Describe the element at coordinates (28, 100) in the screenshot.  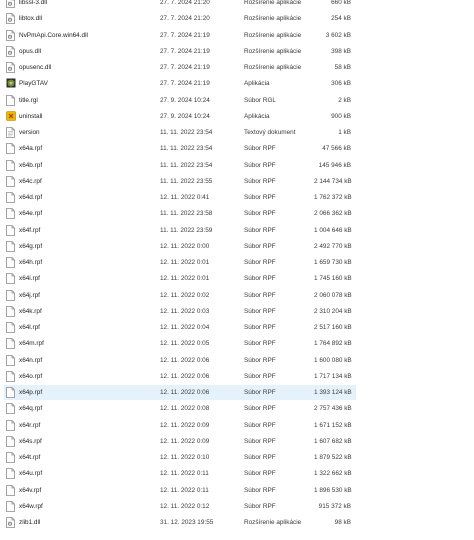
I see `file-name: title.rgl` at that location.